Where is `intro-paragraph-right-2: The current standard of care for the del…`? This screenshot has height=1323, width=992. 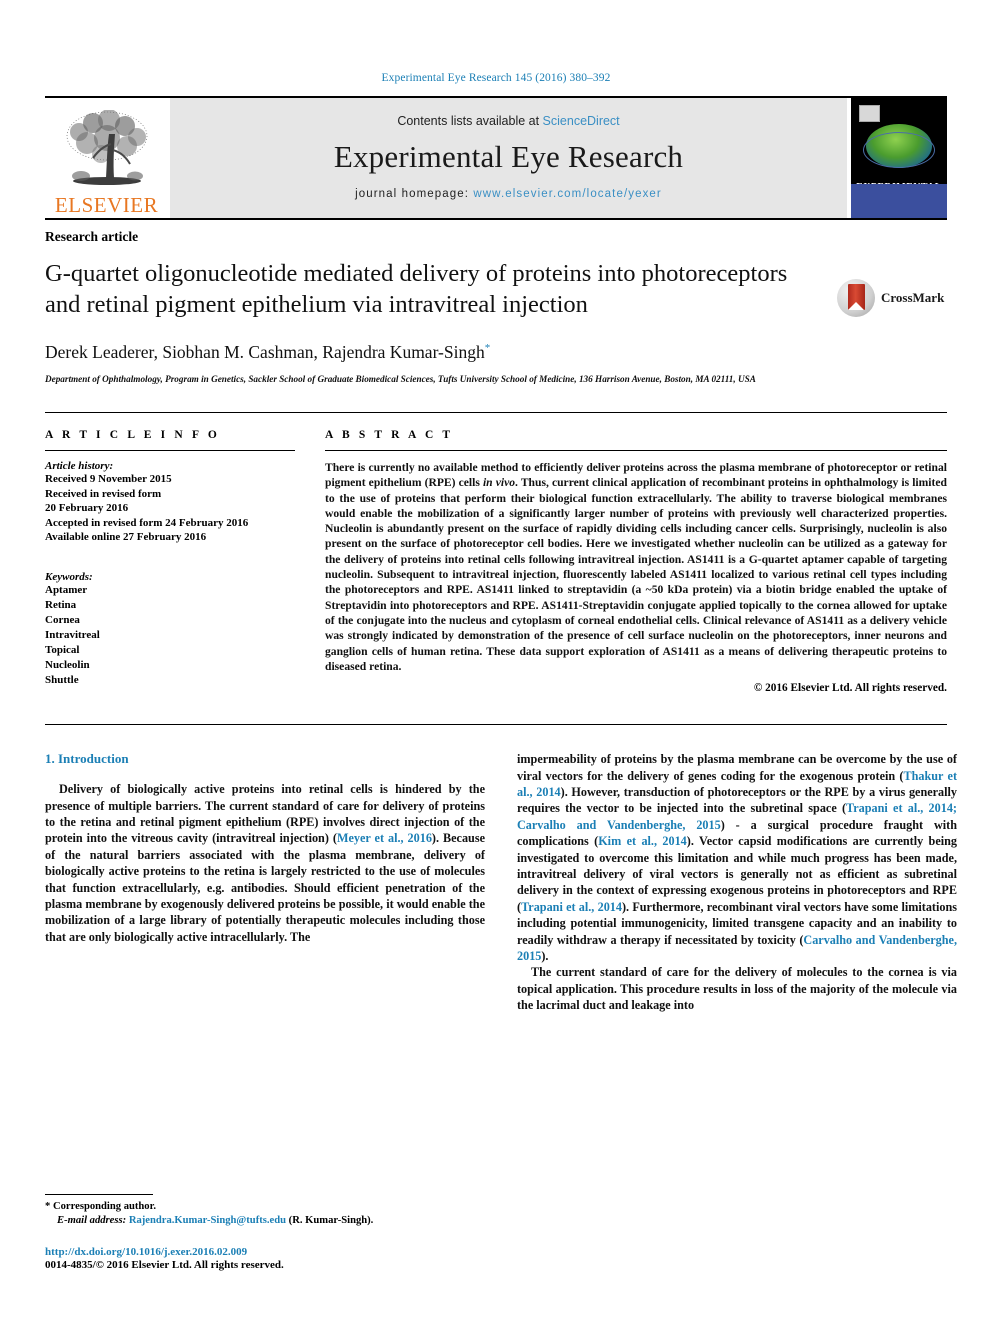 intro-paragraph-right-2: The current standard of care for the del… is located at coordinates (737, 989).